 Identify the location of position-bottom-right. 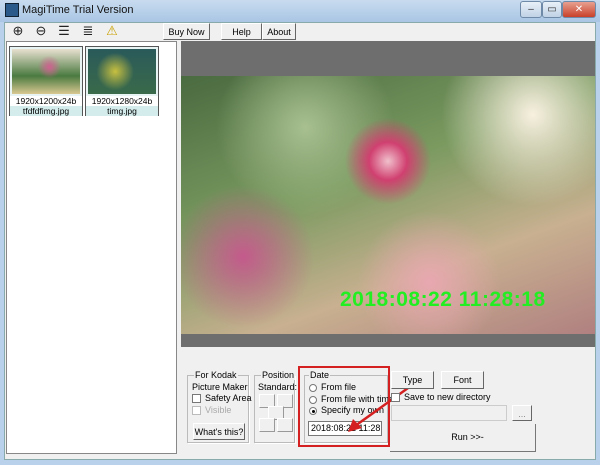
(285, 425).